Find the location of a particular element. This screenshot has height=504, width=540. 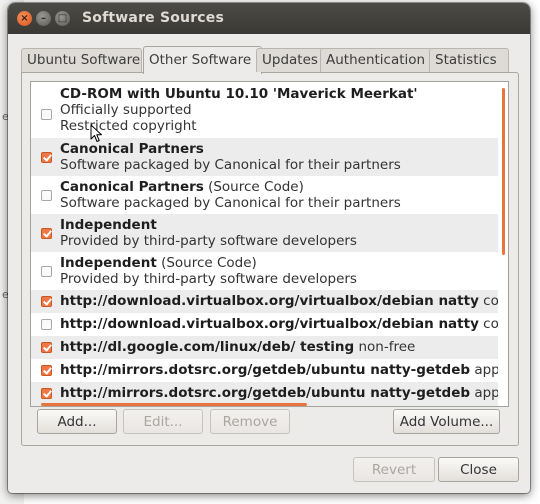

source-suffix: contrib (S is located at coordinates (490, 324).